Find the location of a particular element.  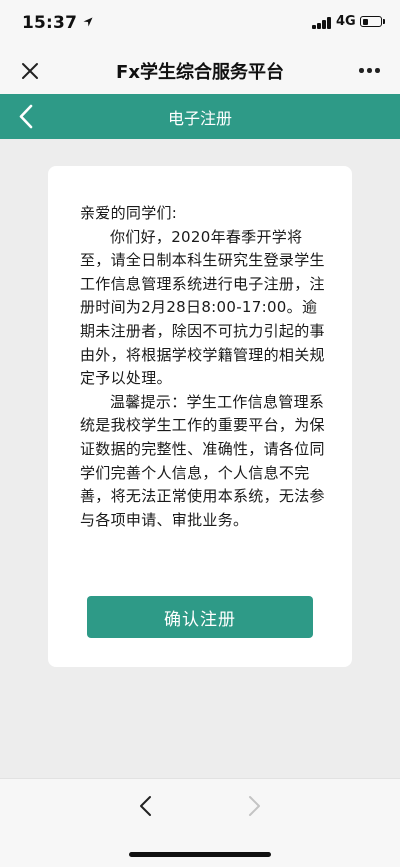

location-arrow-icon is located at coordinates (88, 22).